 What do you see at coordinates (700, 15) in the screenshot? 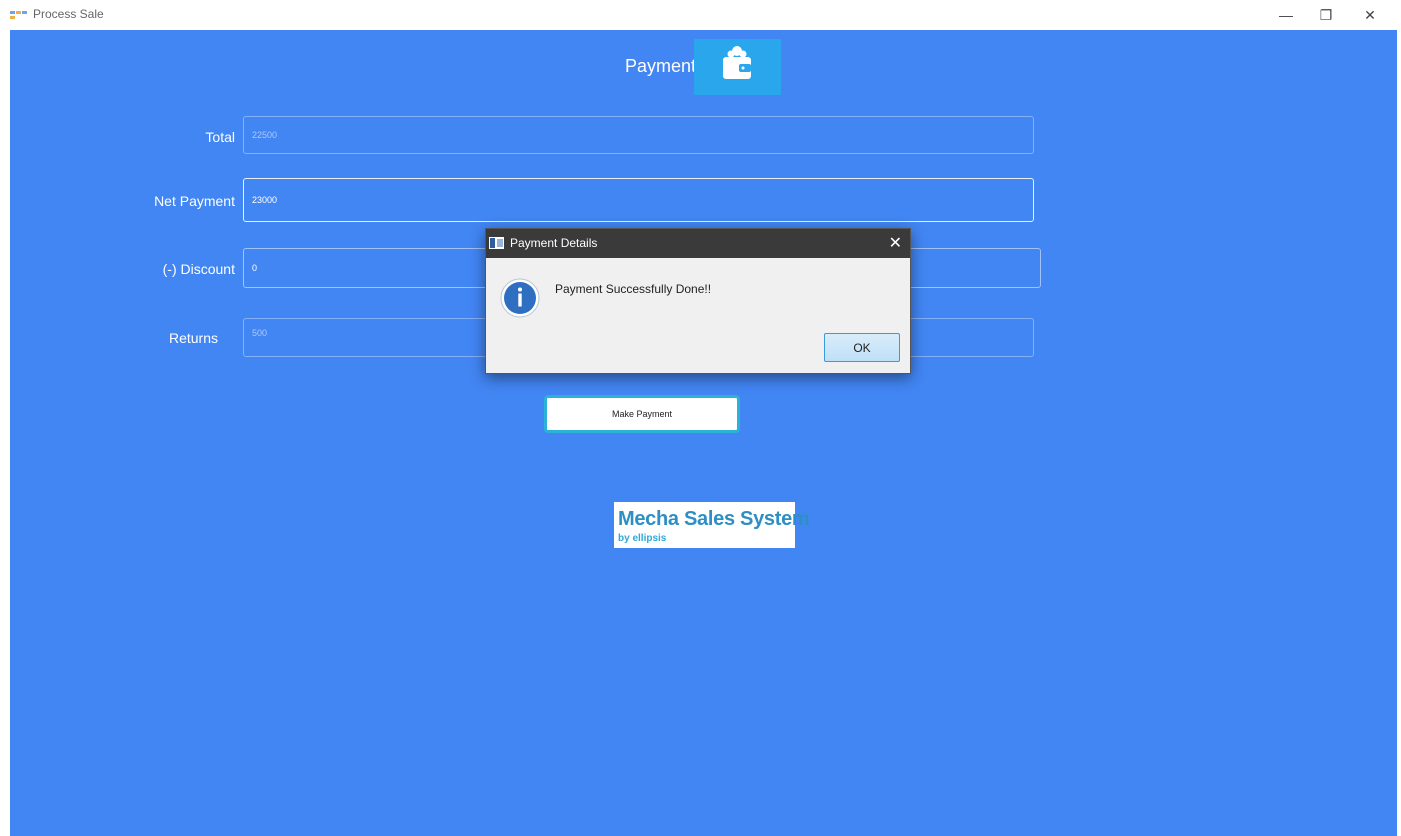
I see `window-titlebar: Process Sale — ❐ ✕` at bounding box center [700, 15].